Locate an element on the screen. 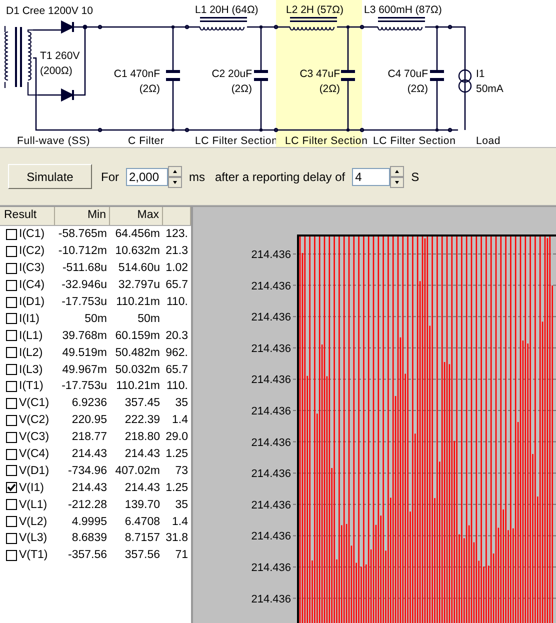 The height and width of the screenshot is (623, 556). column-header: Min is located at coordinates (82, 216).